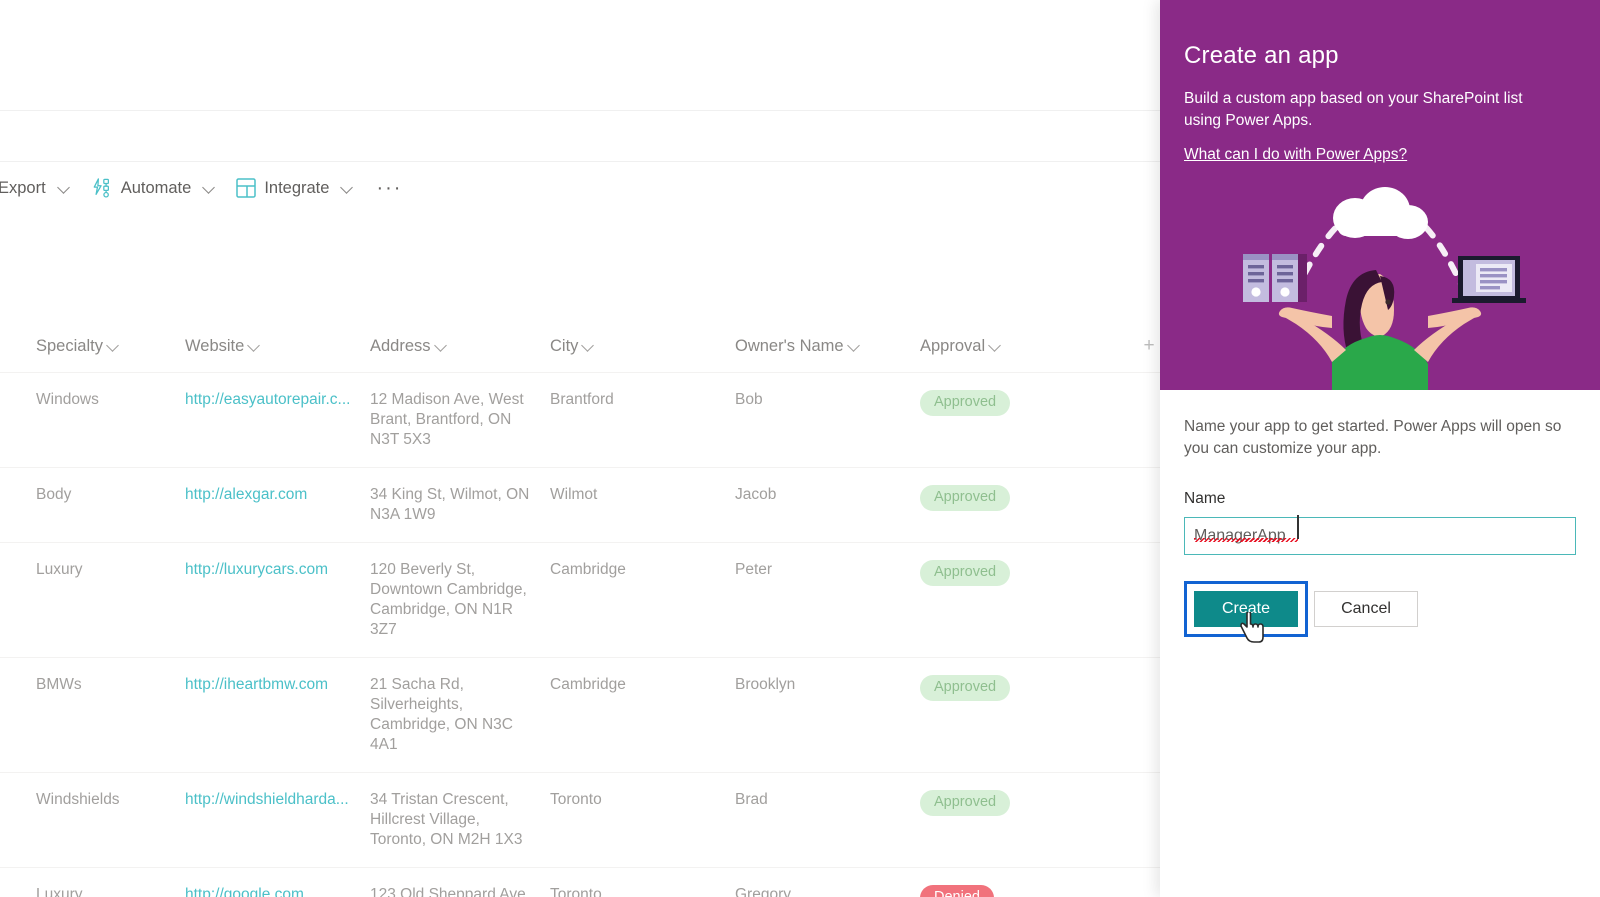 Image resolution: width=1600 pixels, height=897 pixels. What do you see at coordinates (1366, 609) in the screenshot?
I see `cancel-button: Cancel` at bounding box center [1366, 609].